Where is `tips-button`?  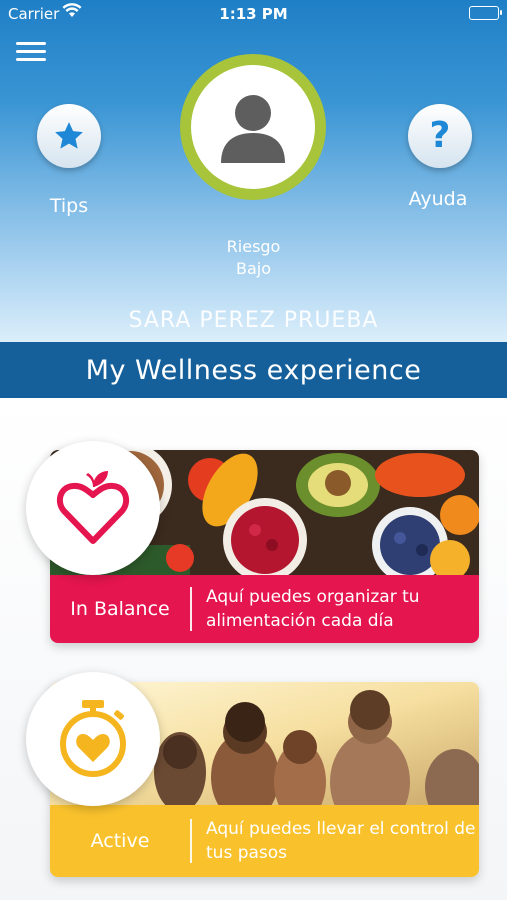
tips-button is located at coordinates (69, 136).